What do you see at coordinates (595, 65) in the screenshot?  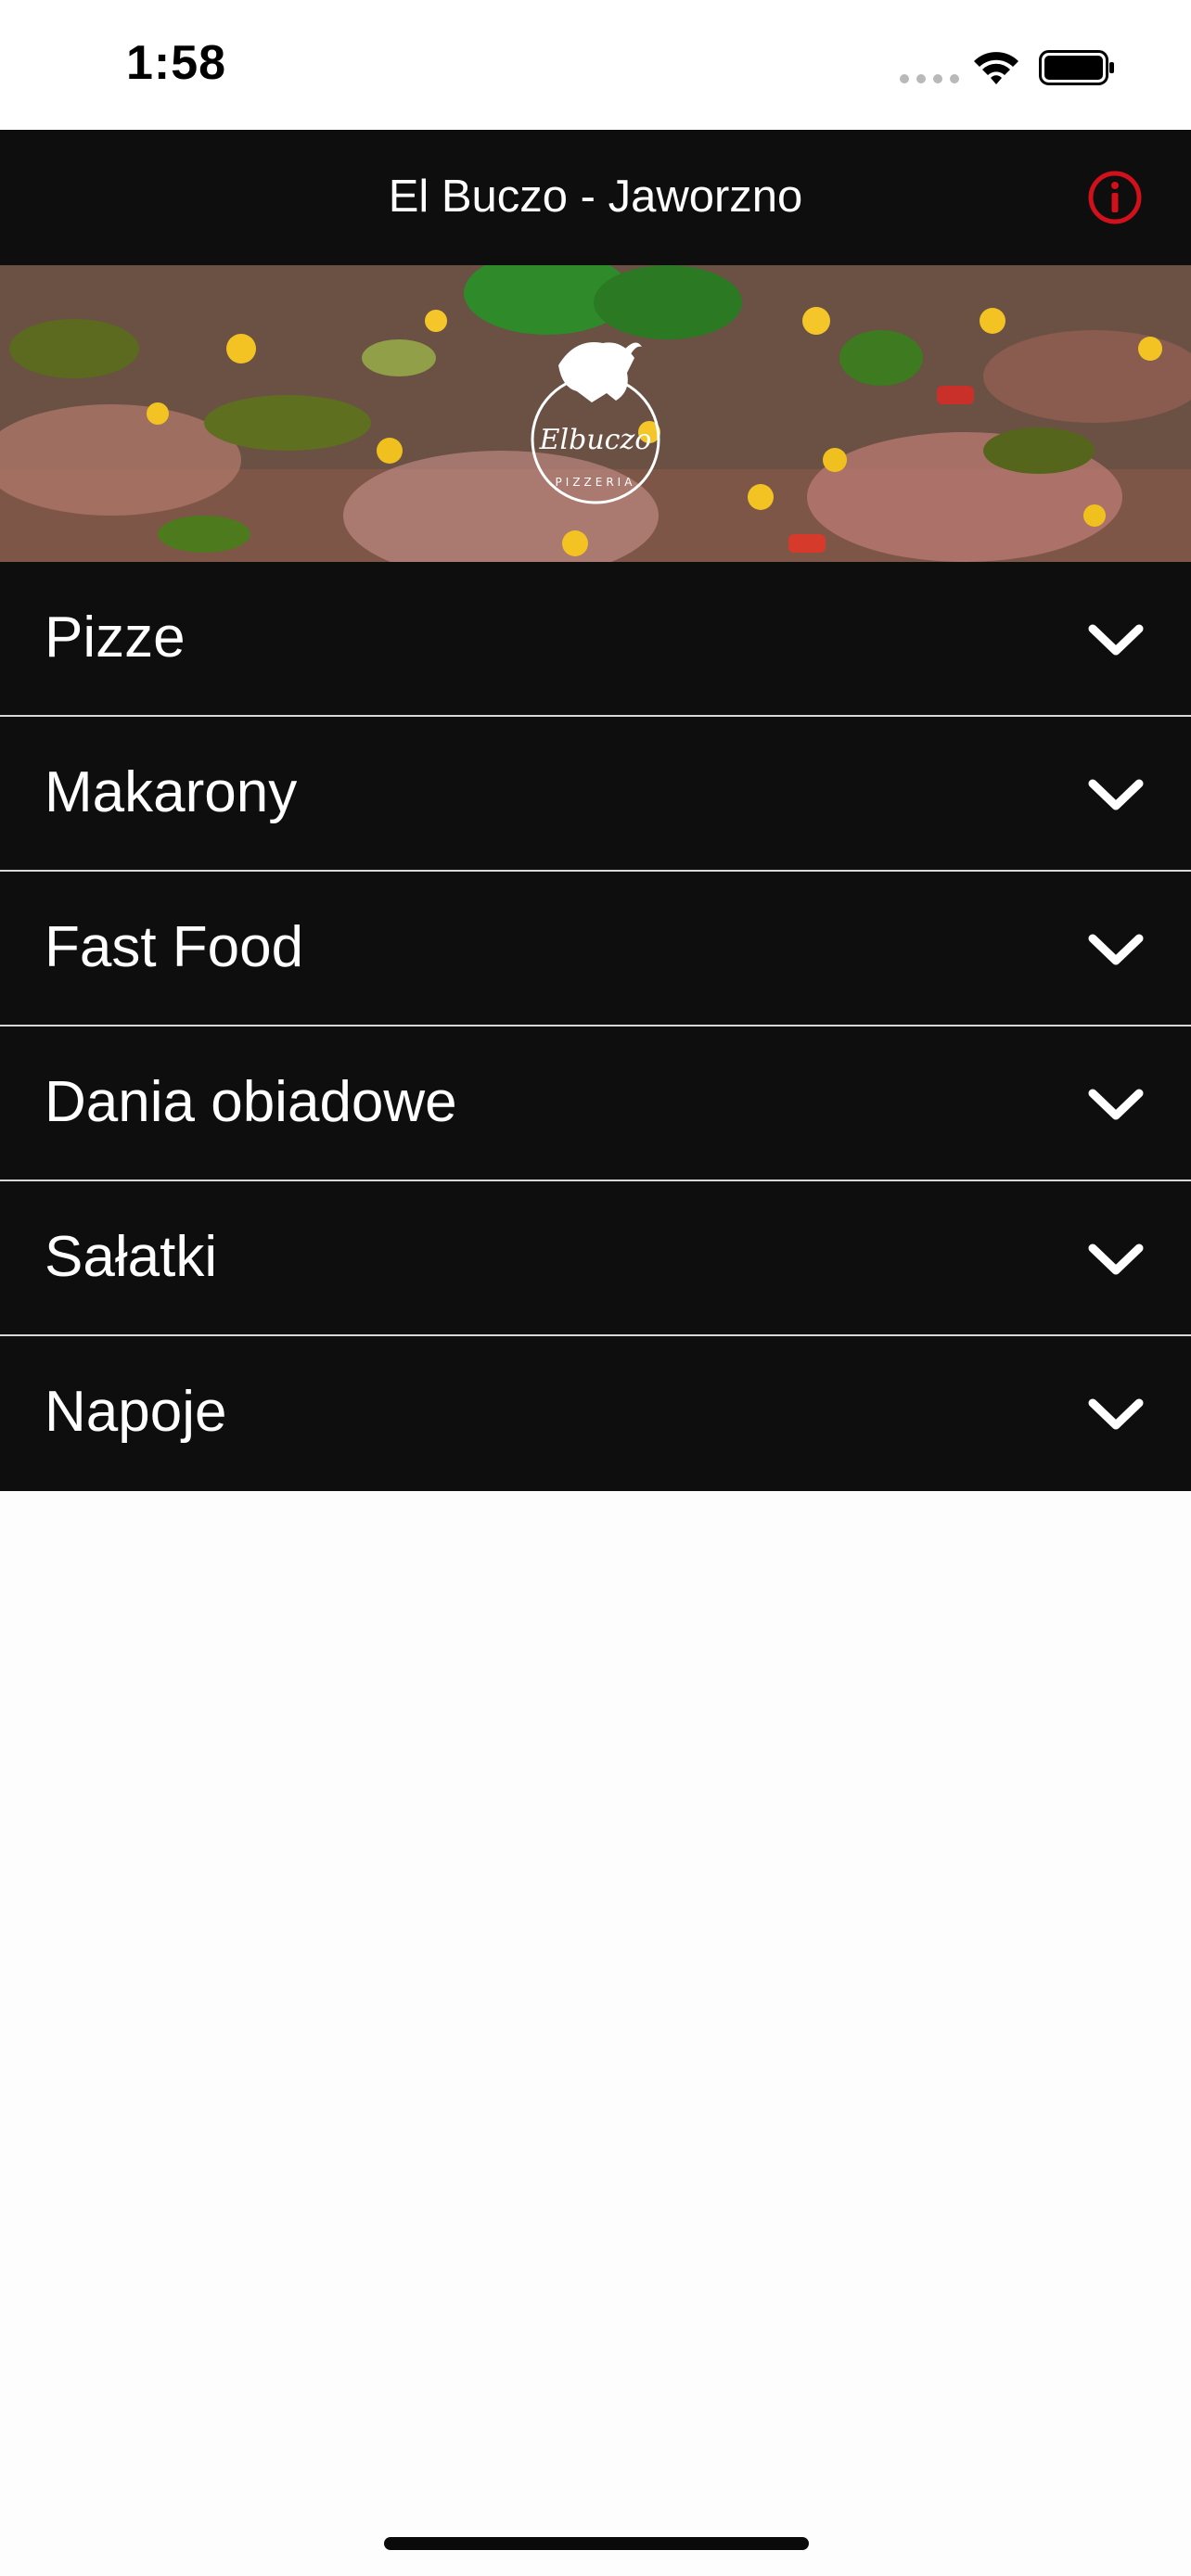 I see `status-bar: 1:58` at bounding box center [595, 65].